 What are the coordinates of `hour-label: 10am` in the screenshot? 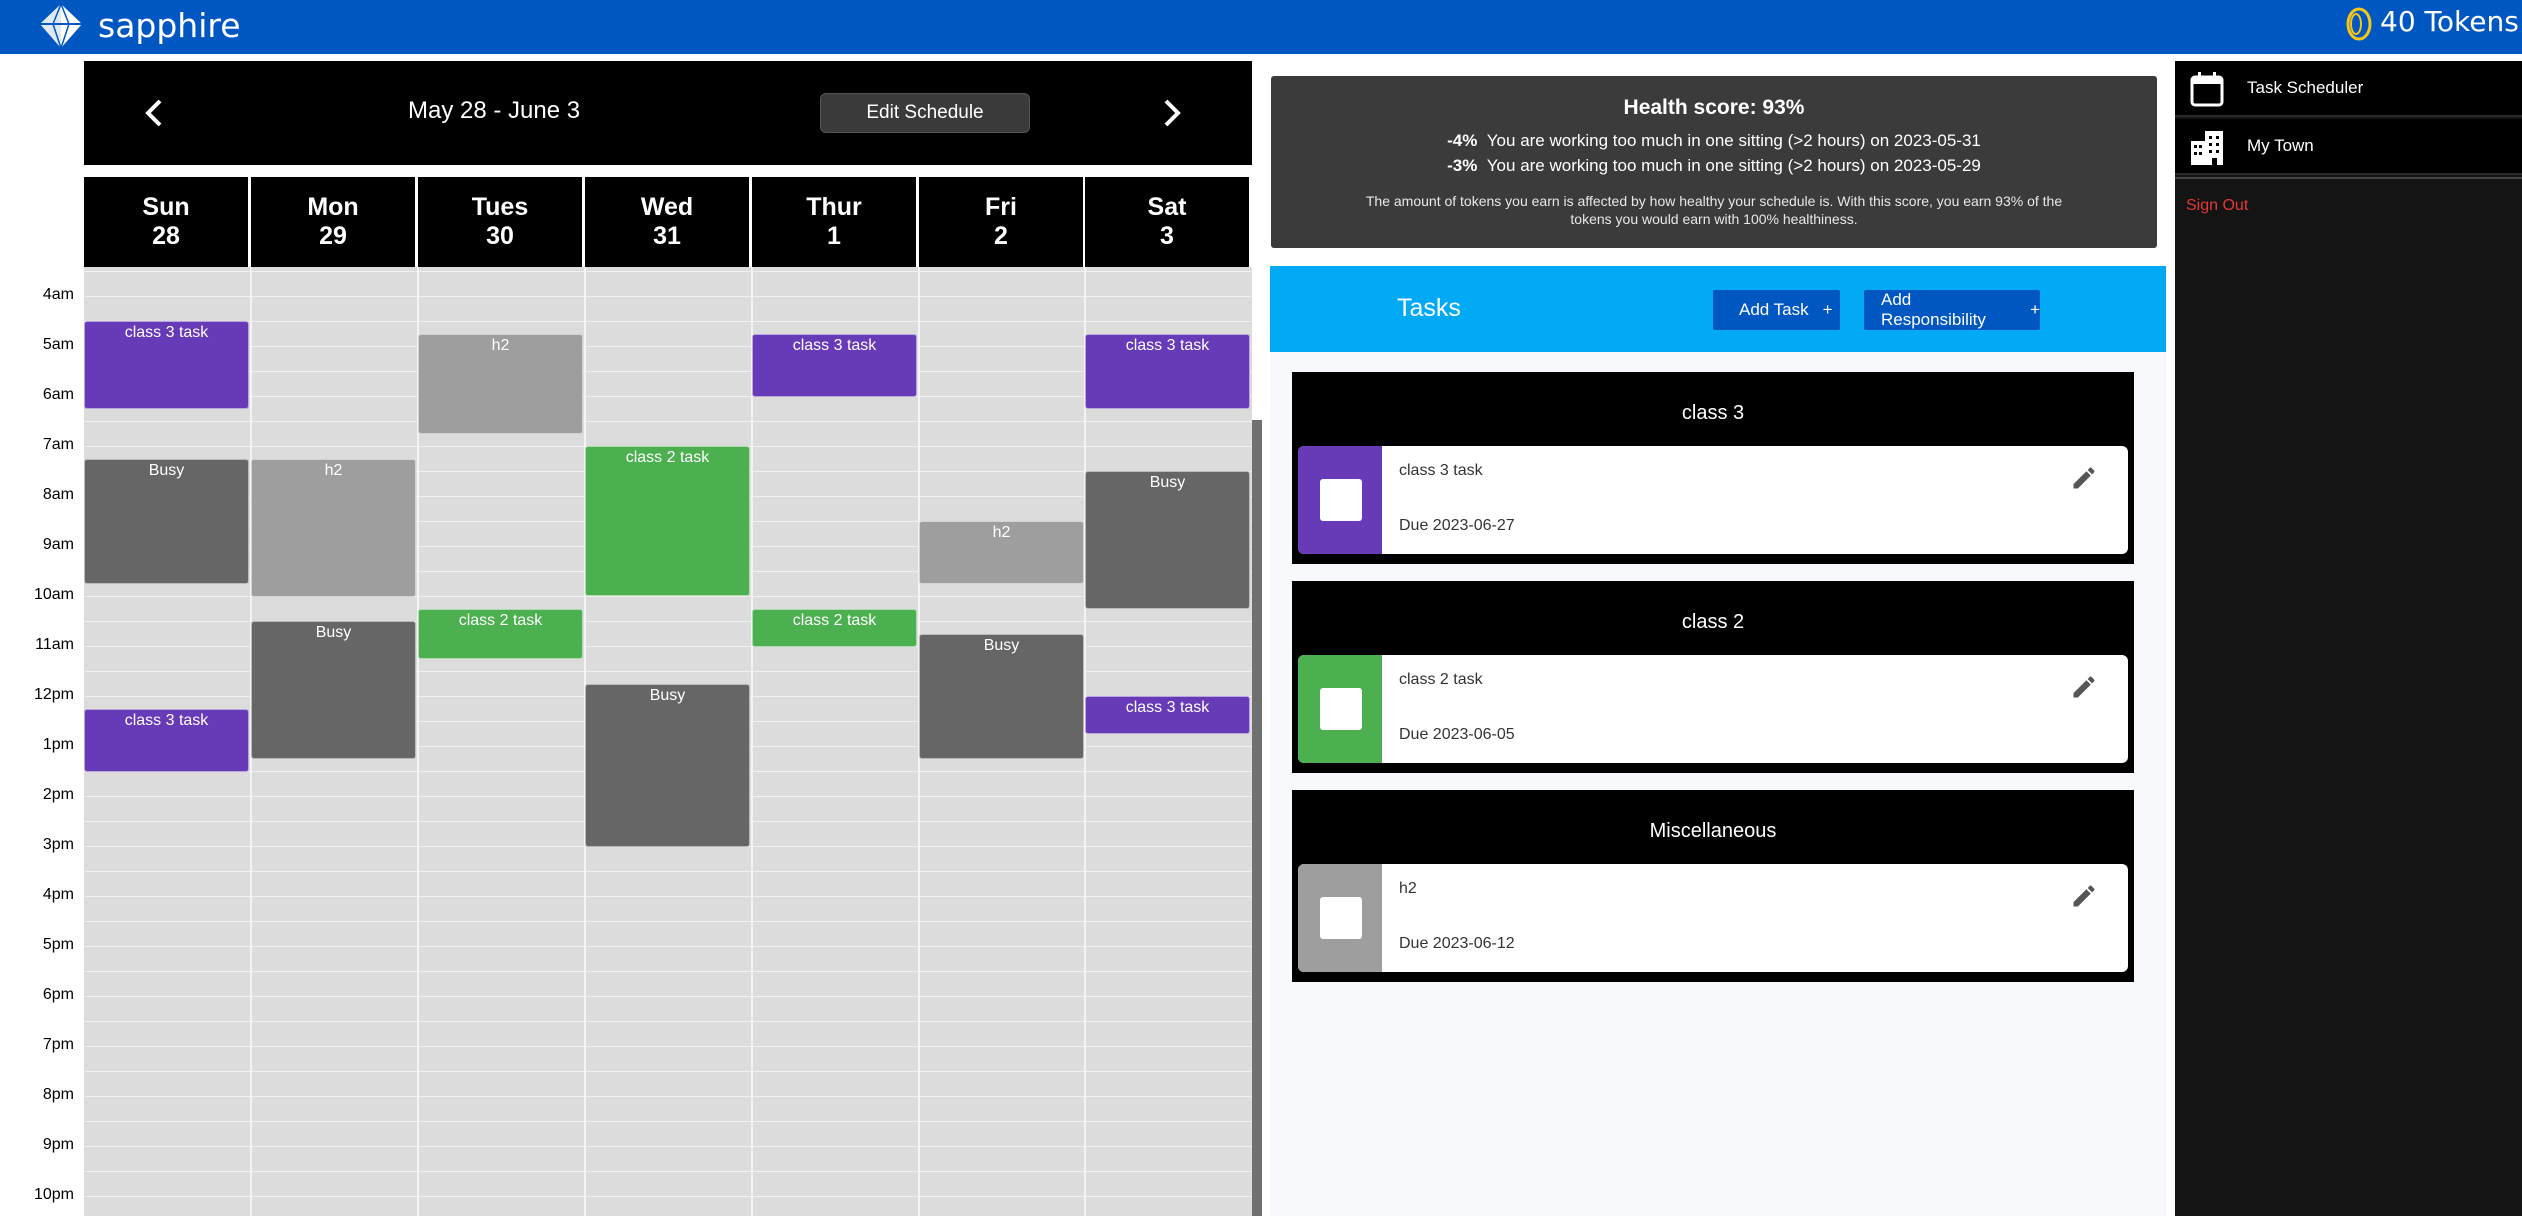 It's located at (53, 594).